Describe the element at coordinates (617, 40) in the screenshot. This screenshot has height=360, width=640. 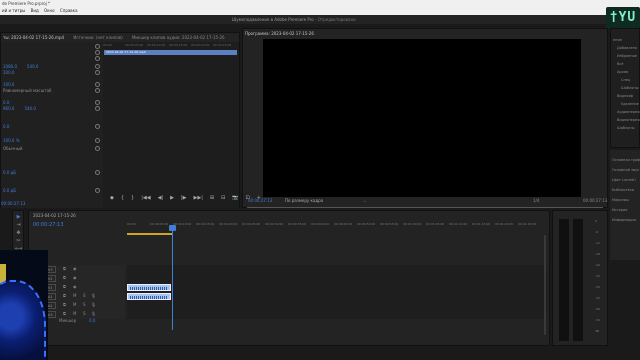
I see `effects-folder-item: ение` at that location.